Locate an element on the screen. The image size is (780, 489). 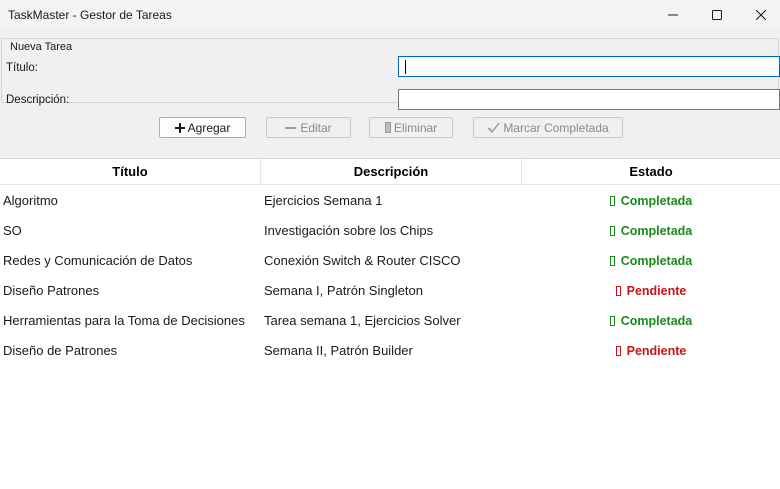
task-description-cell: Tarea semana 1, Ejercicios Solver is located at coordinates (362, 320).